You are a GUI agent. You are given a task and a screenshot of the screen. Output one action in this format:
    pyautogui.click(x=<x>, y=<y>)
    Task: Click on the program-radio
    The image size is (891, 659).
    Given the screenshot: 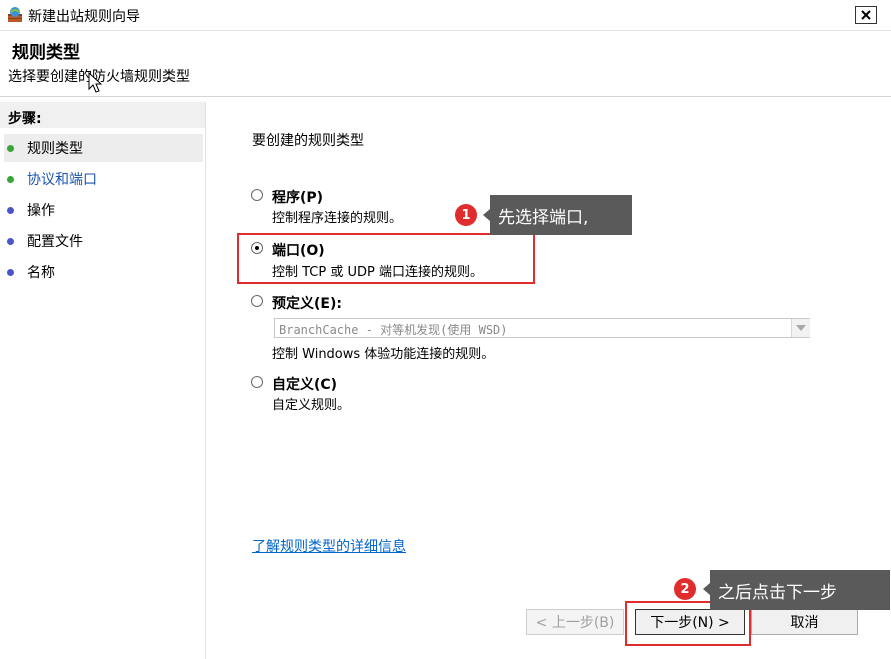 What is the action you would take?
    pyautogui.click(x=257, y=195)
    